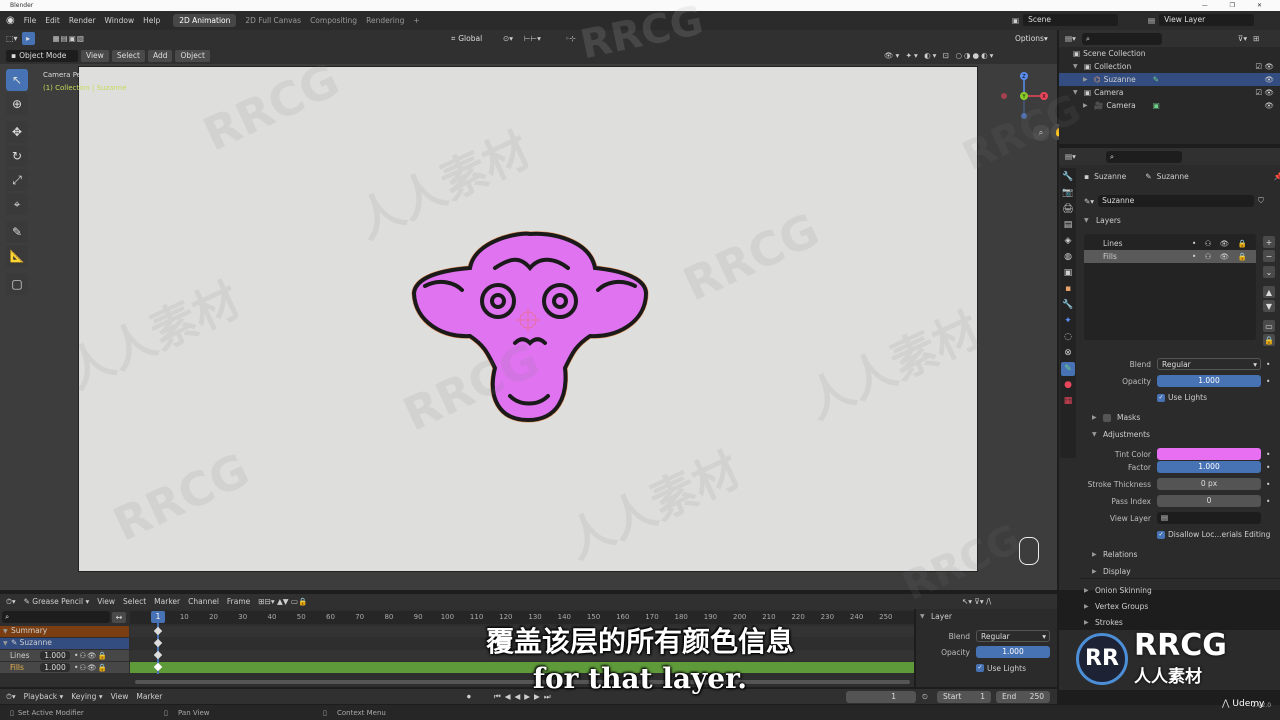  What do you see at coordinates (1143, 156) in the screenshot?
I see `properties-search: ⌕` at bounding box center [1143, 156].